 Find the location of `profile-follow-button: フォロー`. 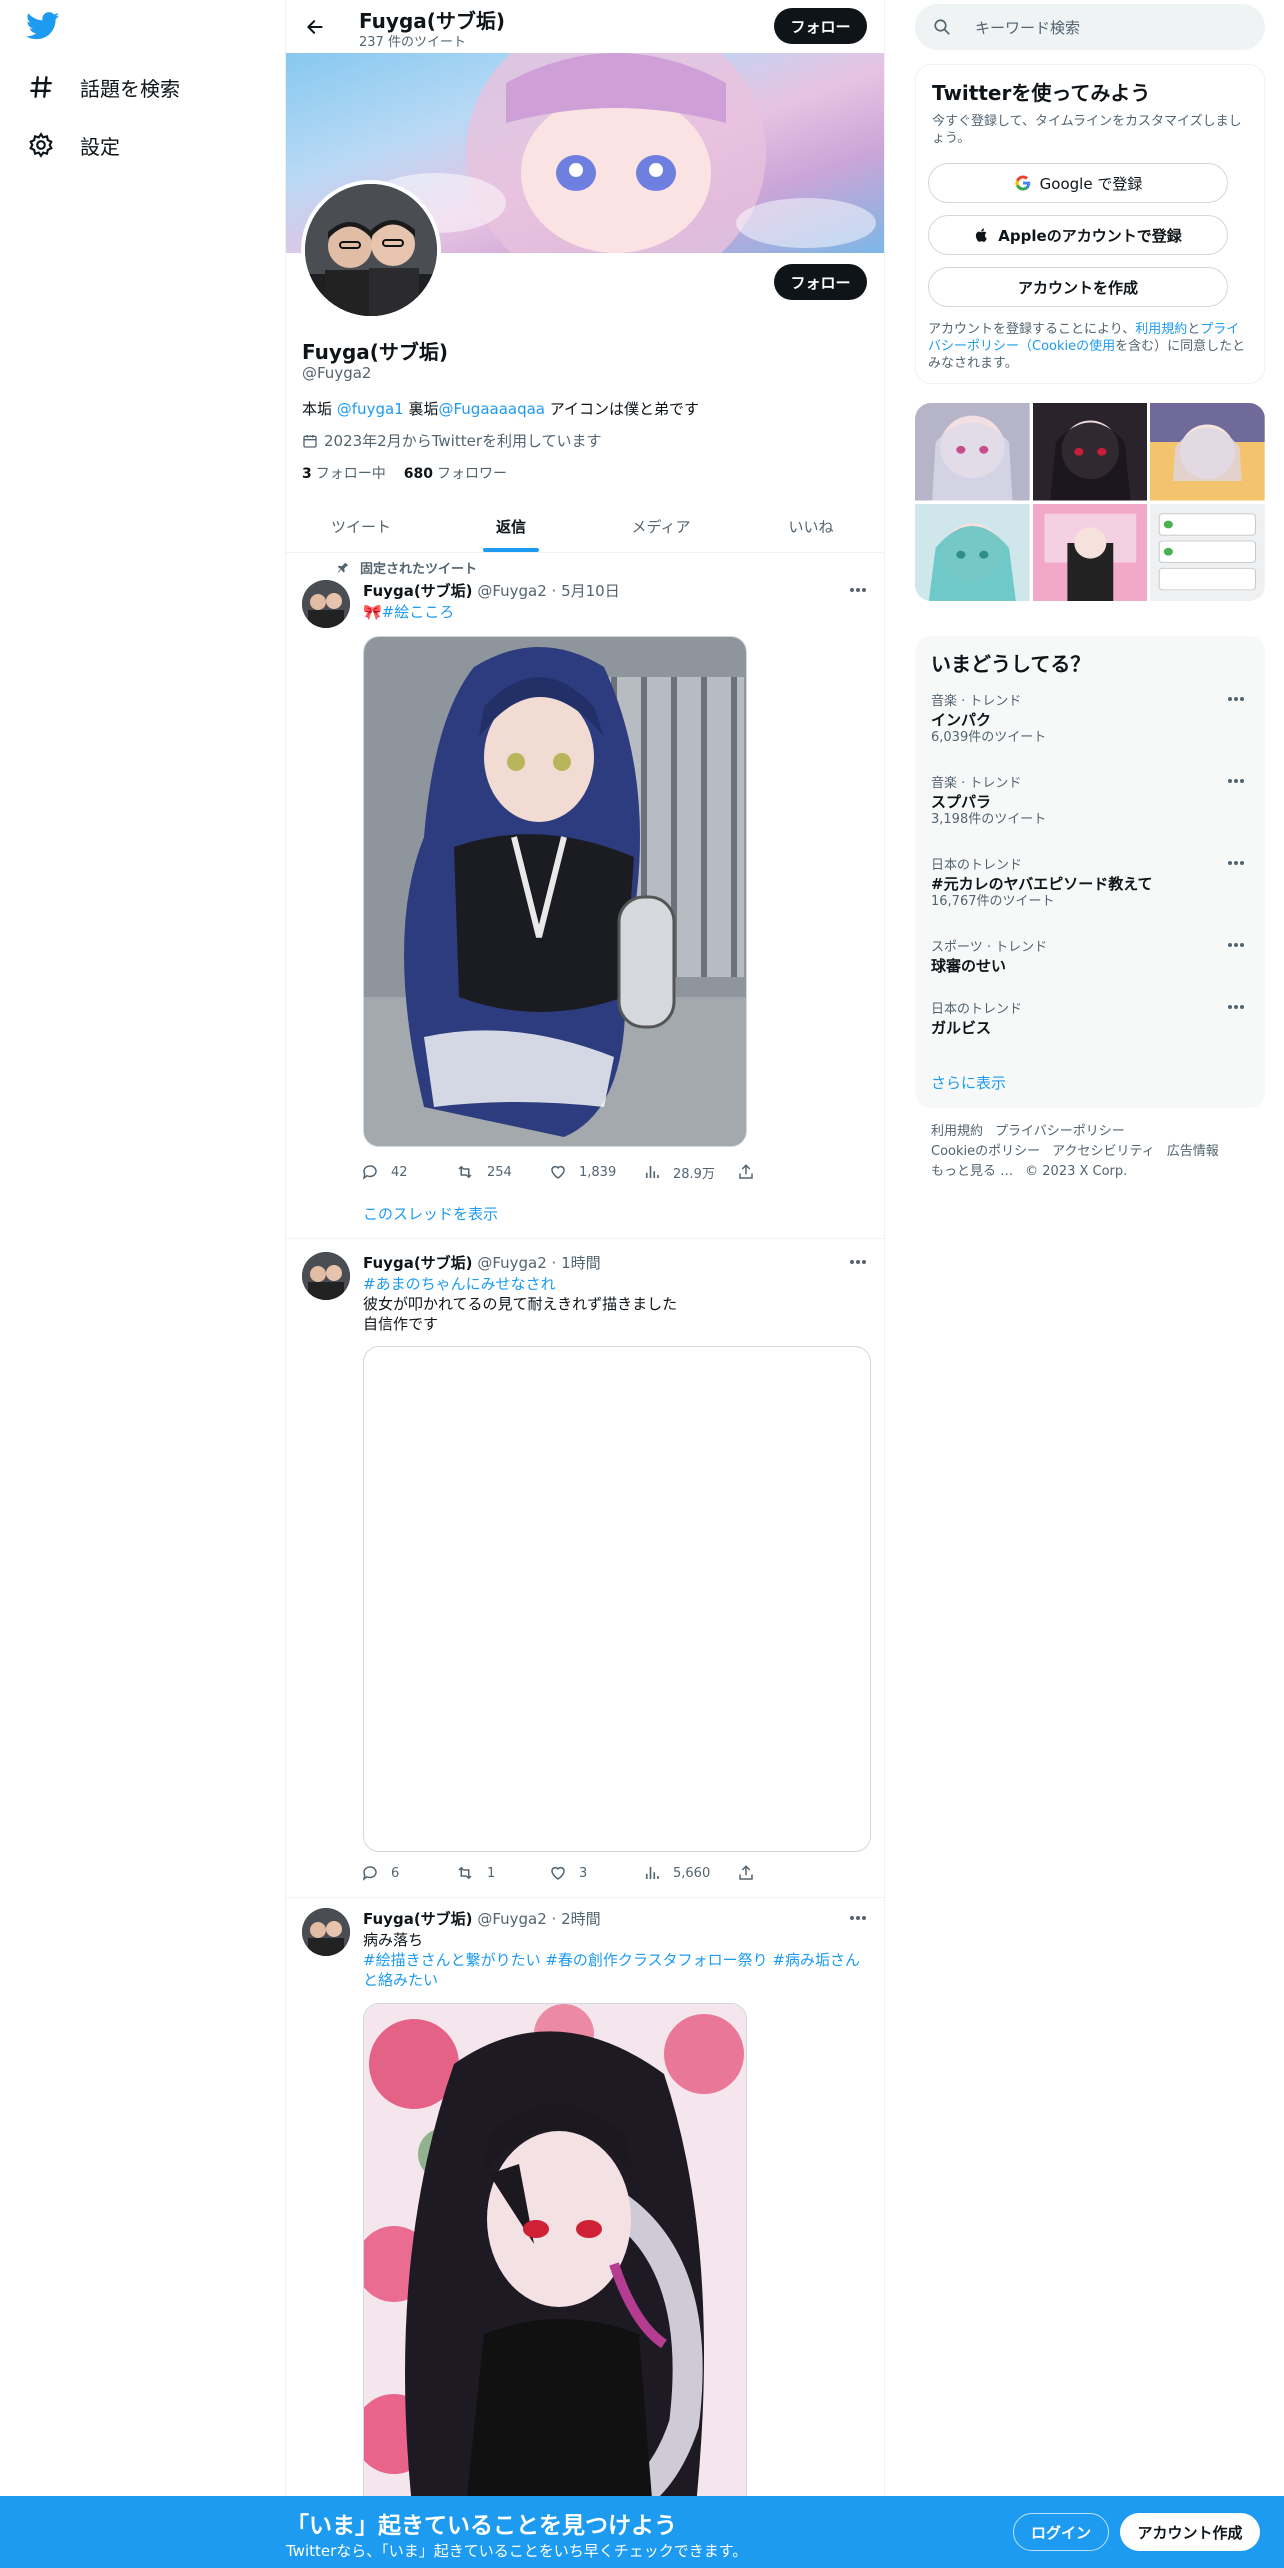

profile-follow-button: フォロー is located at coordinates (820, 282).